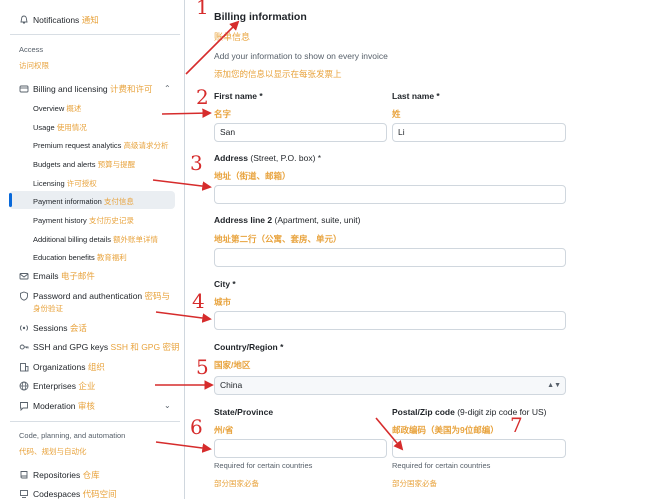 The height and width of the screenshot is (499, 650). I want to click on credit-card-icon, so click(24, 89).